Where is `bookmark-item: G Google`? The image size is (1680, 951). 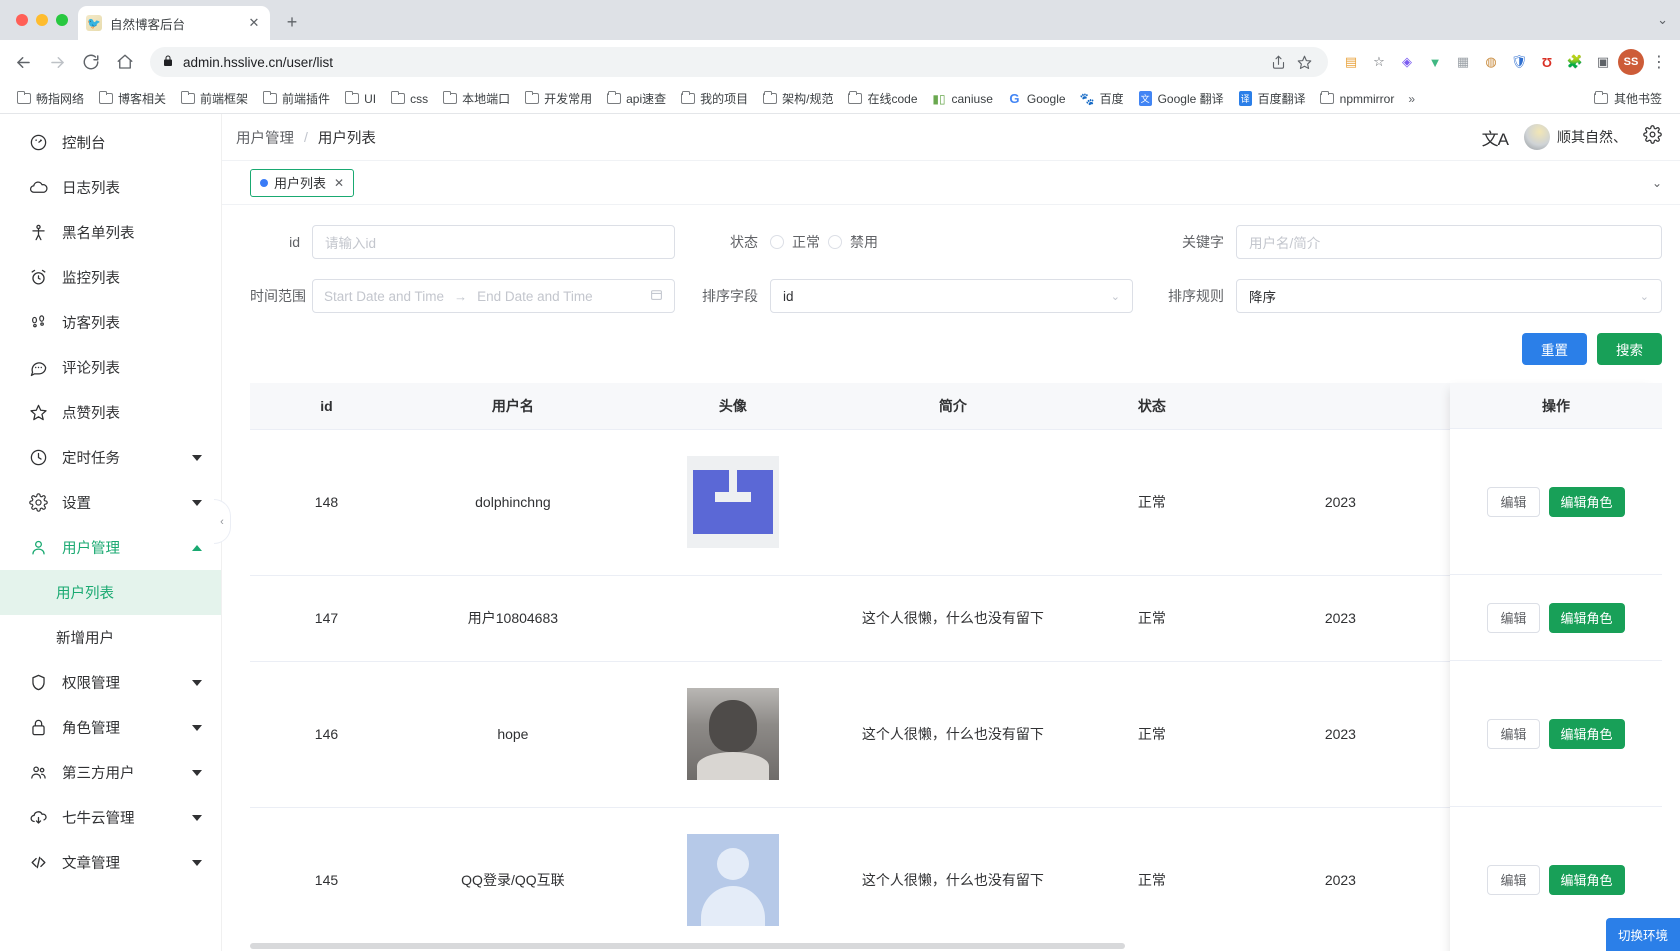
bookmark-item: G Google is located at coordinates (1036, 98).